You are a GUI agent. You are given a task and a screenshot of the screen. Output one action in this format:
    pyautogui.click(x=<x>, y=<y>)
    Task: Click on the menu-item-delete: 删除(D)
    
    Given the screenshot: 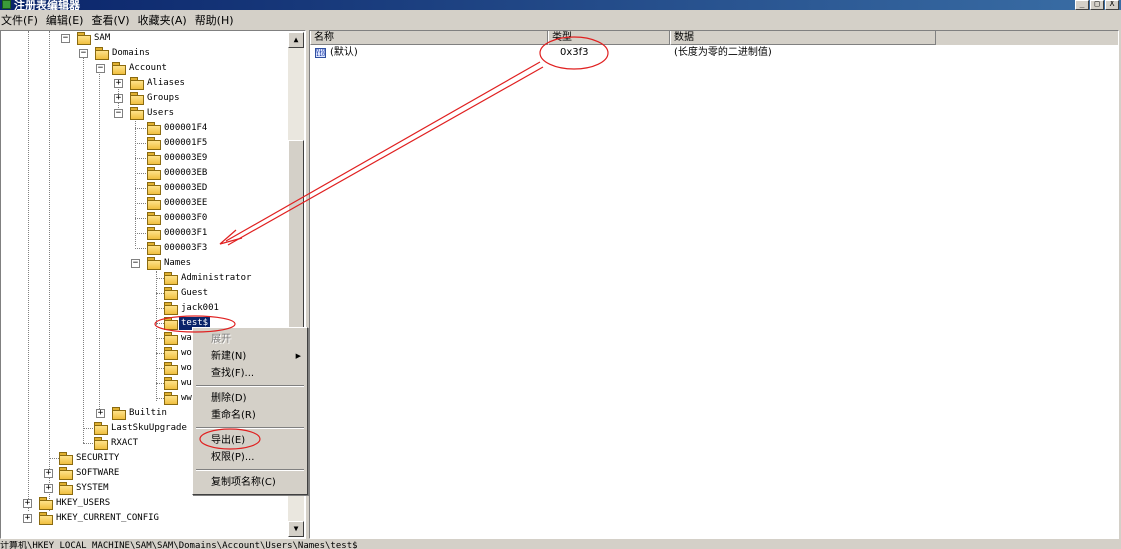 What is the action you would take?
    pyautogui.click(x=250, y=398)
    